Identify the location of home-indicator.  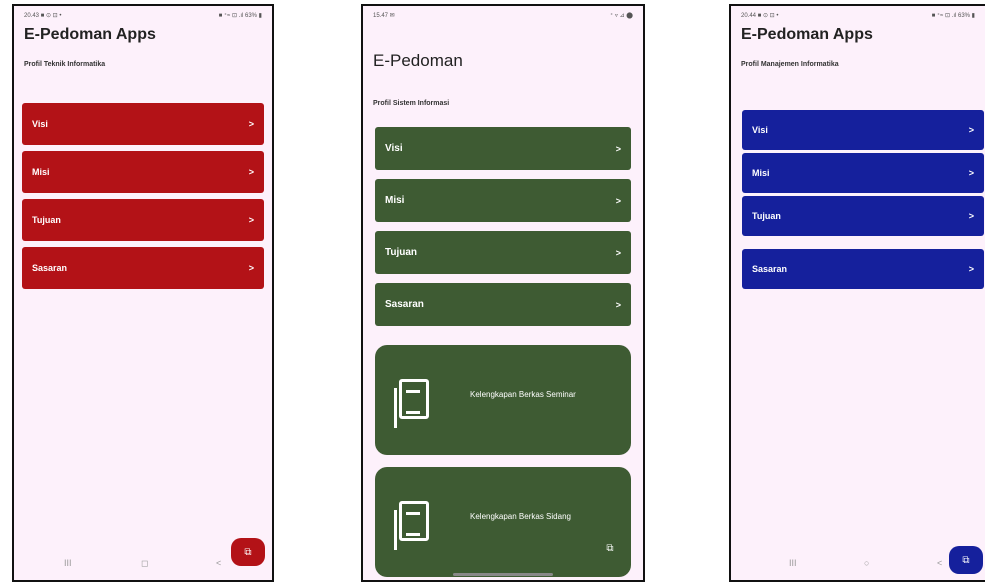
(503, 574).